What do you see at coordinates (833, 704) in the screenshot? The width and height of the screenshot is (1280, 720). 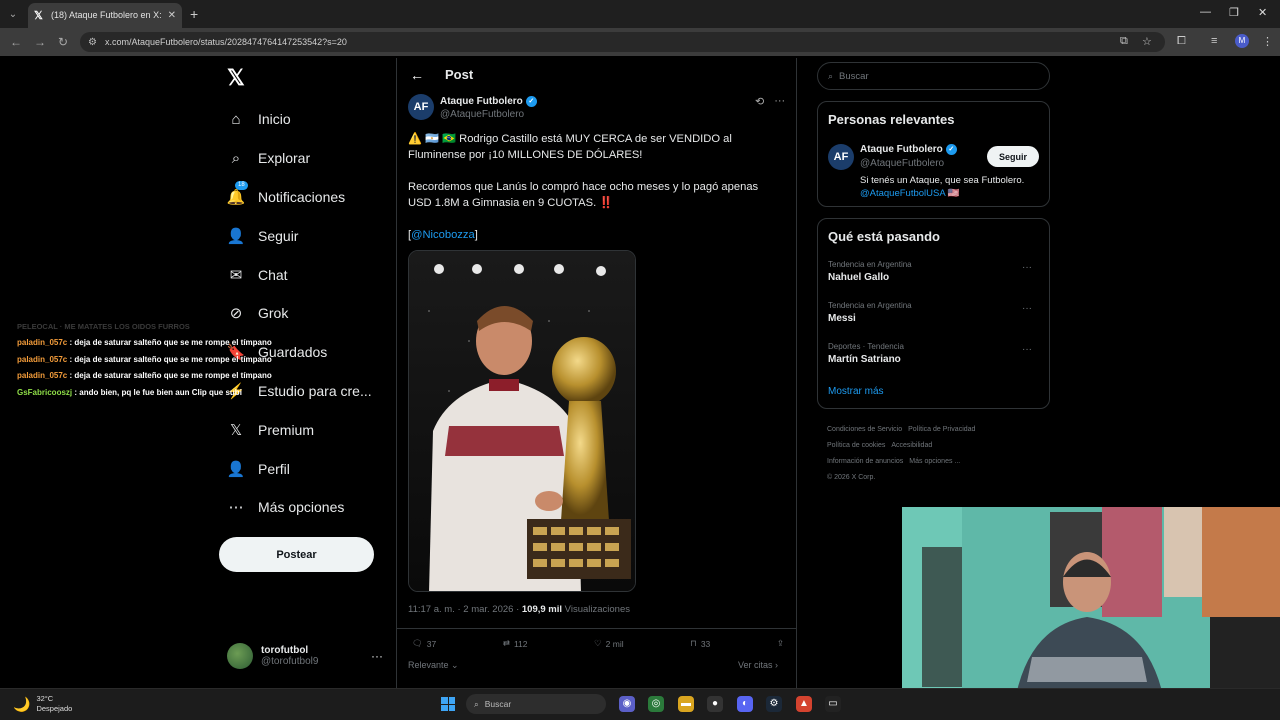 I see `terminal-icon: ▭` at bounding box center [833, 704].